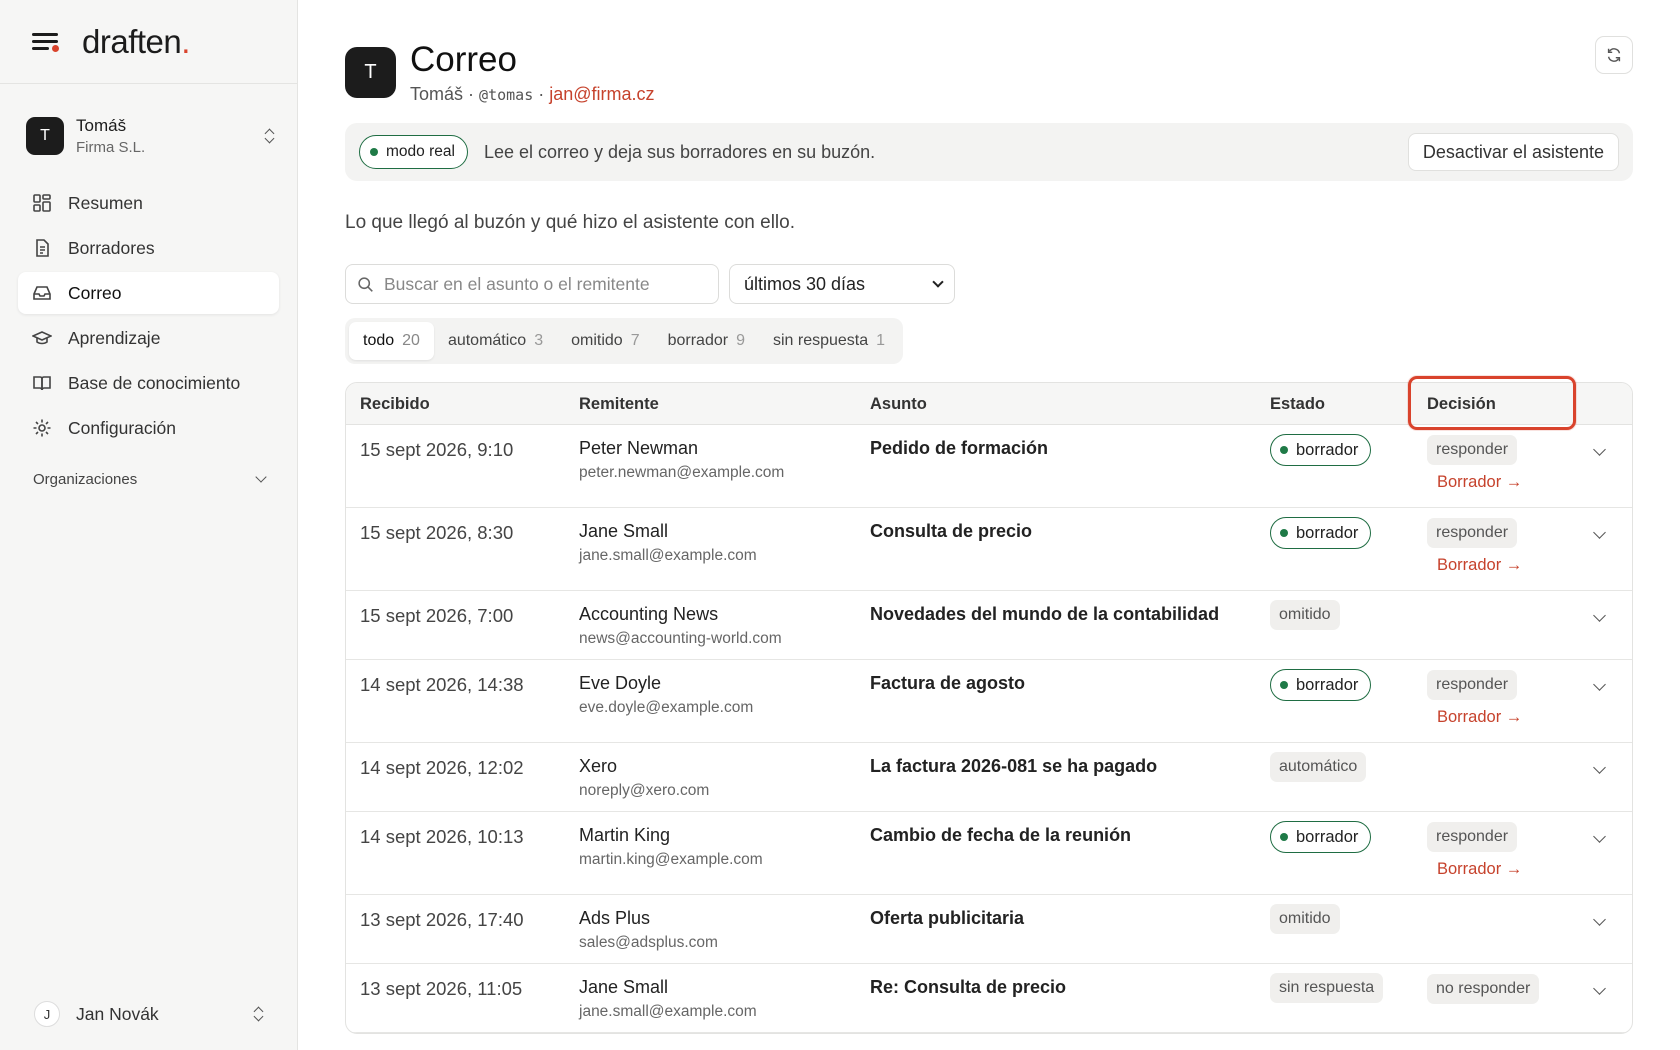 The height and width of the screenshot is (1050, 1680). What do you see at coordinates (898, 404) in the screenshot?
I see `column-header-subject: Asunto` at bounding box center [898, 404].